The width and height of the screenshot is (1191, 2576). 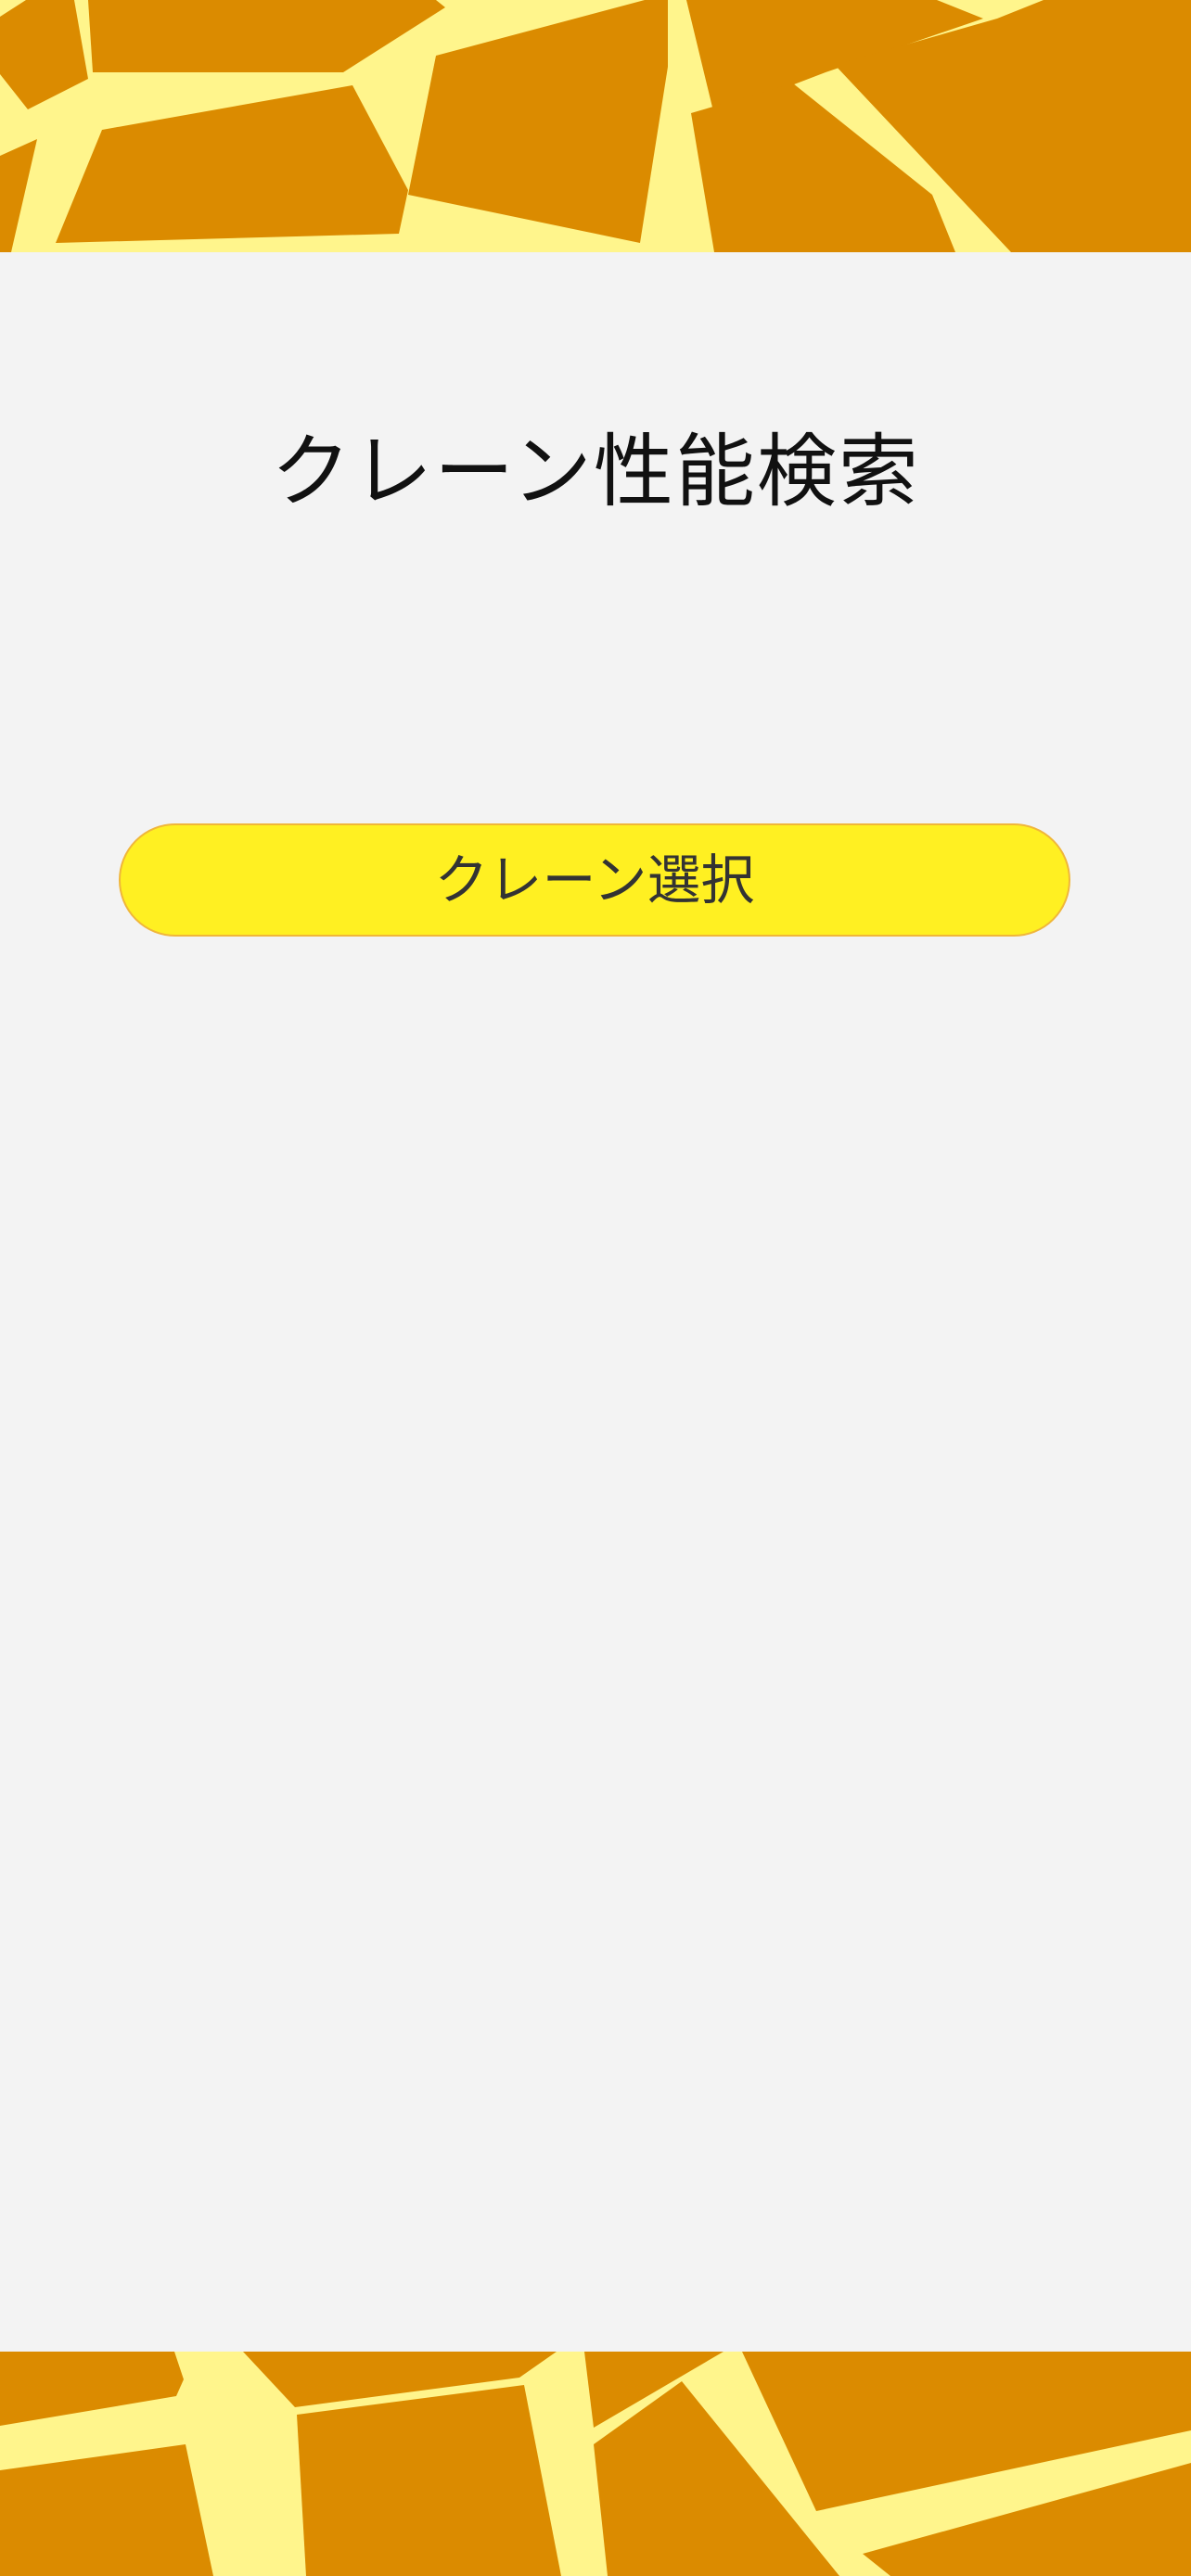 What do you see at coordinates (595, 472) in the screenshot?
I see `page-title: クレーン性能検索` at bounding box center [595, 472].